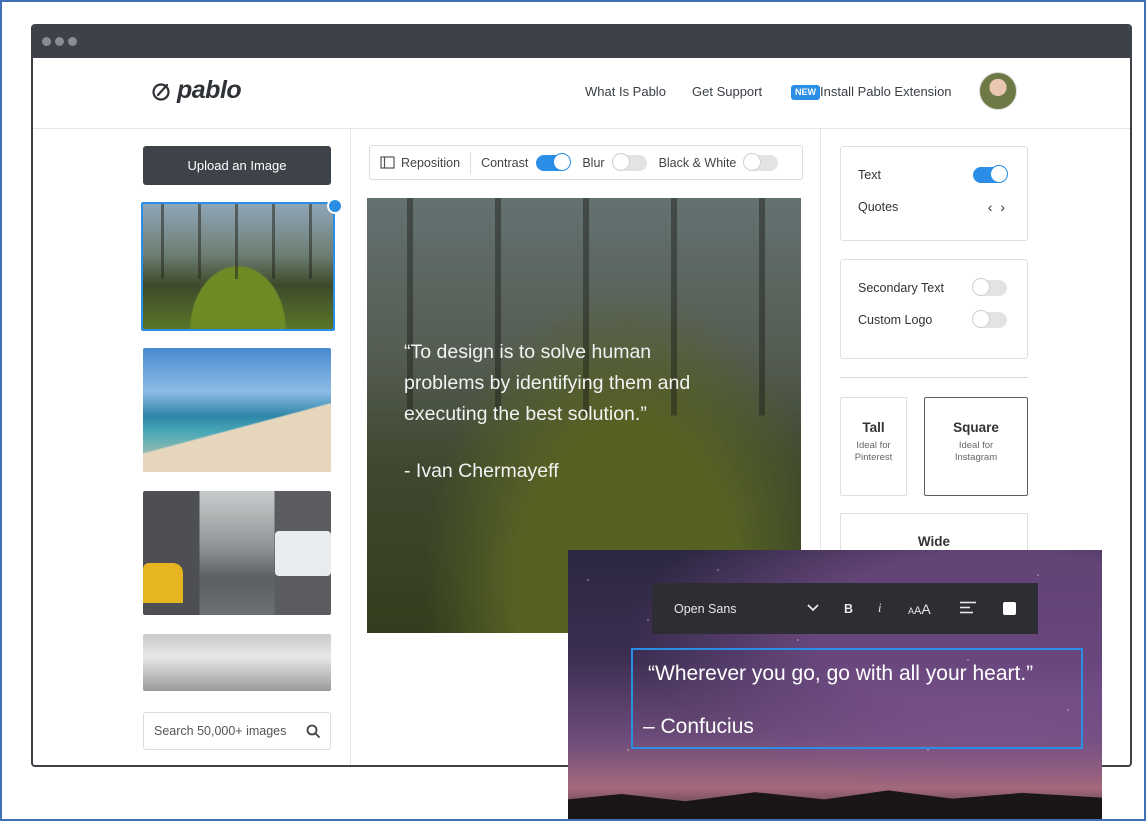 The image size is (1146, 821). What do you see at coordinates (238, 241) in the screenshot?
I see `forest-trees` at bounding box center [238, 241].